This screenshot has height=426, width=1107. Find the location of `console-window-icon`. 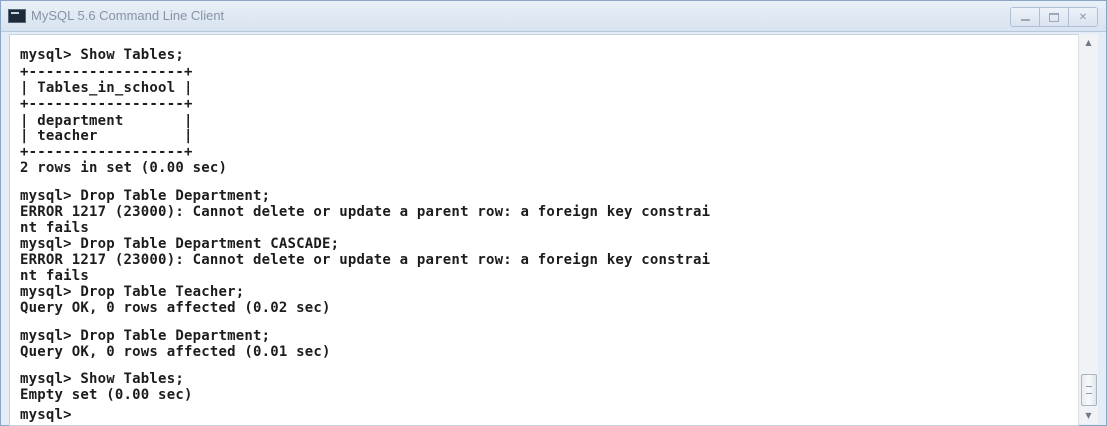

console-window-icon is located at coordinates (17, 16).